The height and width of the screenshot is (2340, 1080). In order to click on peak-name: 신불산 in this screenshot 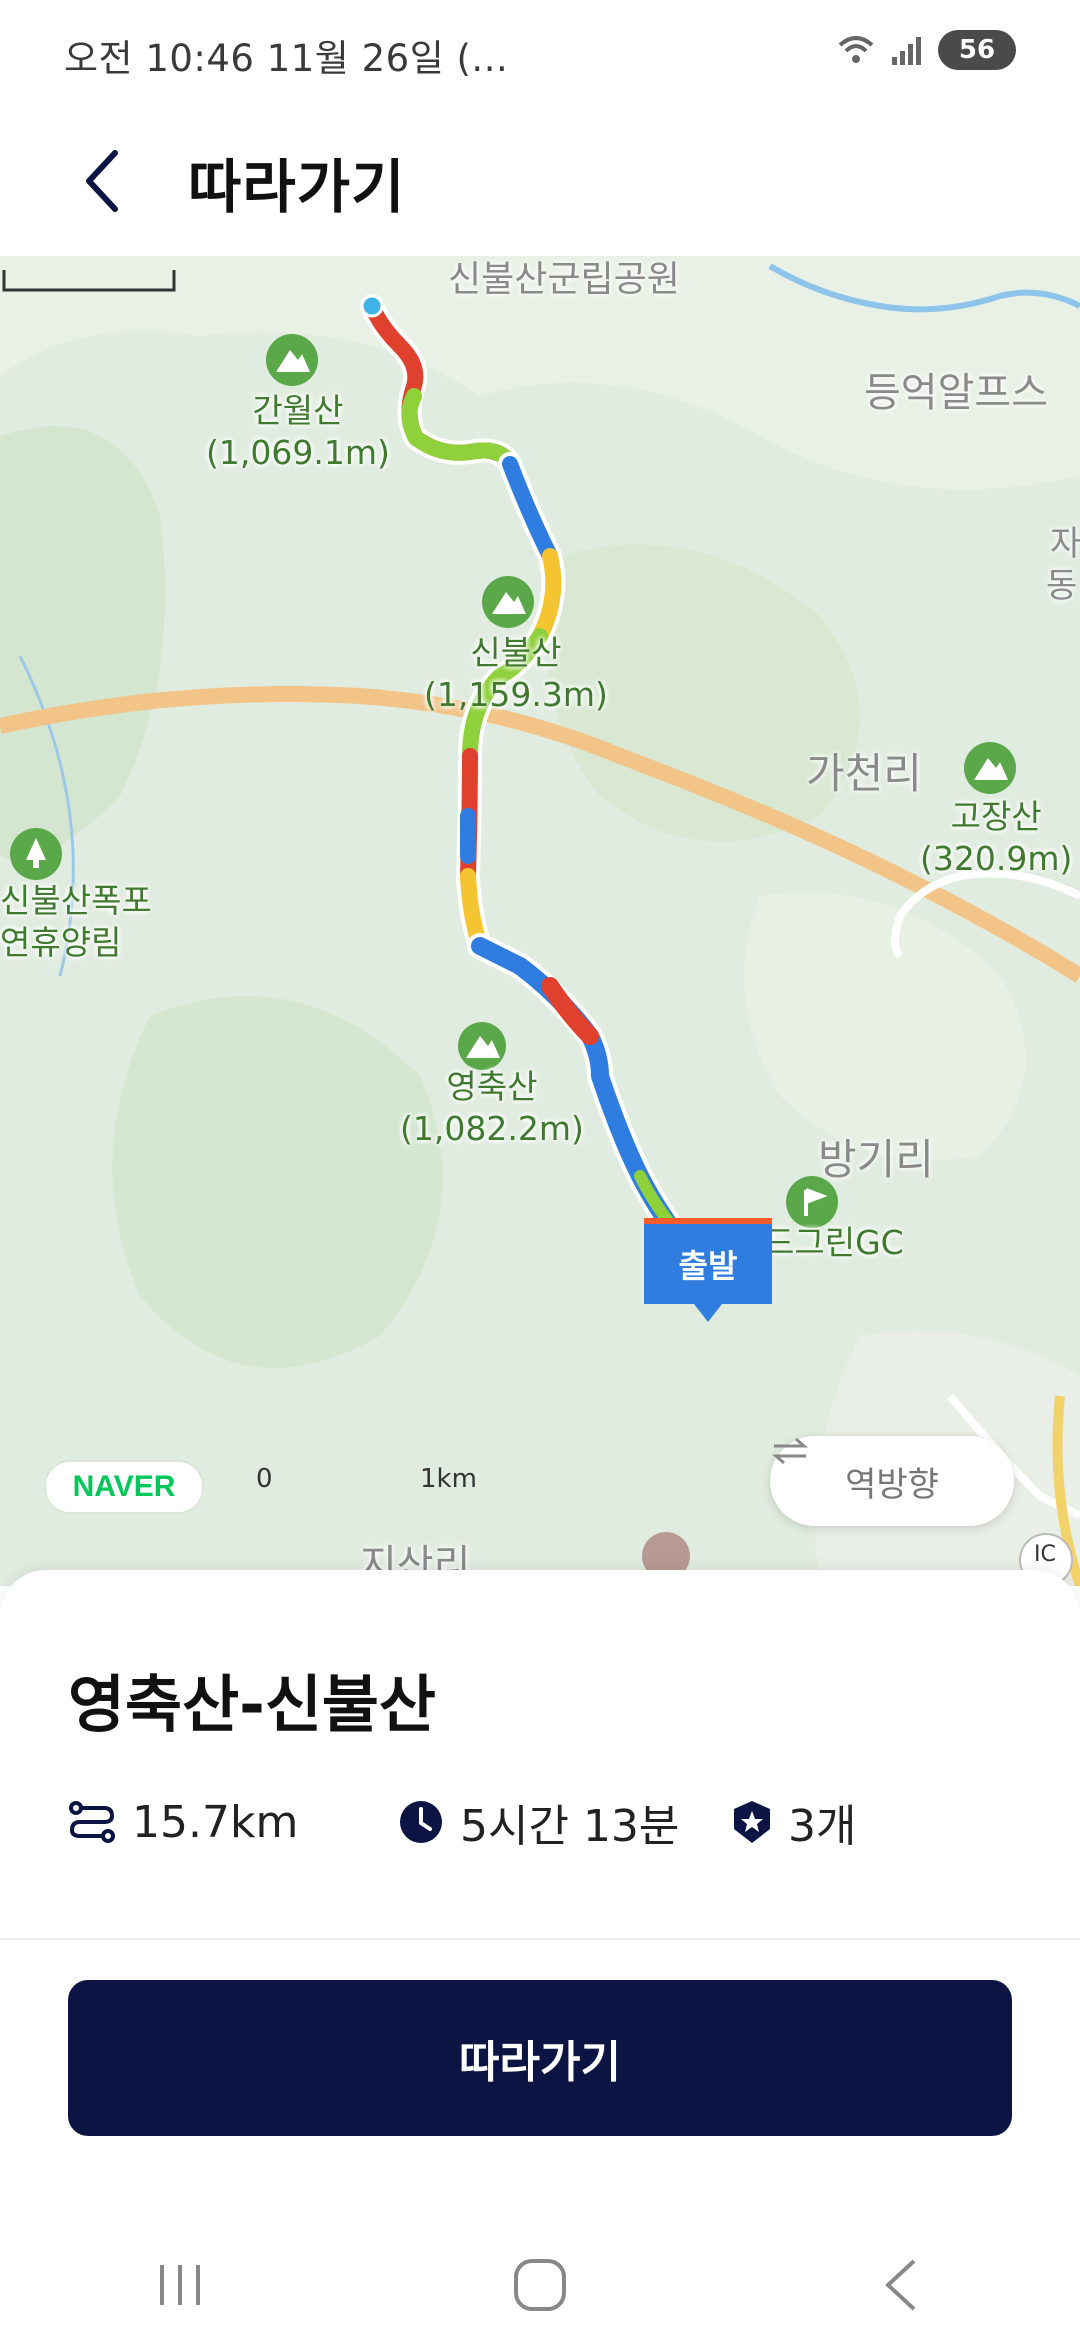, I will do `click(516, 652)`.